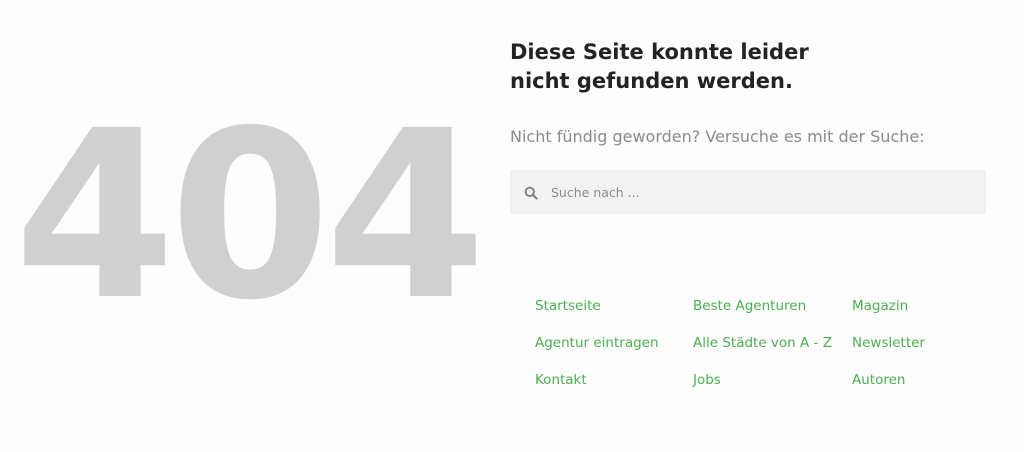 The image size is (1024, 452). I want to click on link-autoren: Autoren, so click(912, 388).